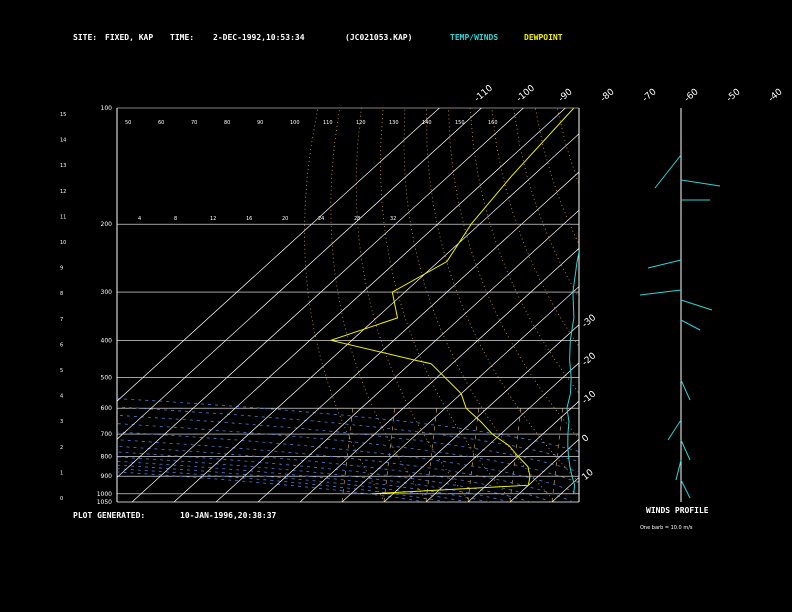 The height and width of the screenshot is (612, 792). Describe the element at coordinates (680, 319) in the screenshot. I see `winds-profile: WINDS PROFILE One barb = 10.0 m/s` at that location.